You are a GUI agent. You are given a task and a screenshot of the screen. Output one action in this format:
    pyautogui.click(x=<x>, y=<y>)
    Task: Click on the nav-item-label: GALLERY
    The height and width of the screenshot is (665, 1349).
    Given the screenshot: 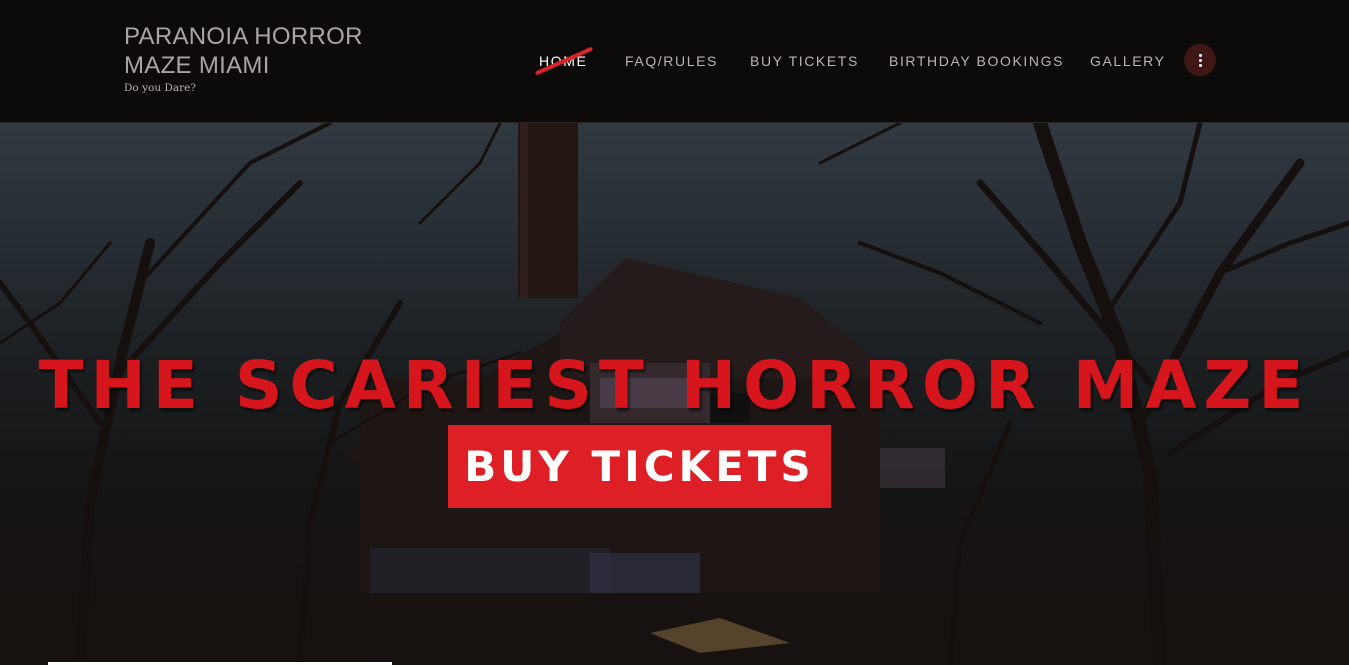 What is the action you would take?
    pyautogui.click(x=1128, y=61)
    